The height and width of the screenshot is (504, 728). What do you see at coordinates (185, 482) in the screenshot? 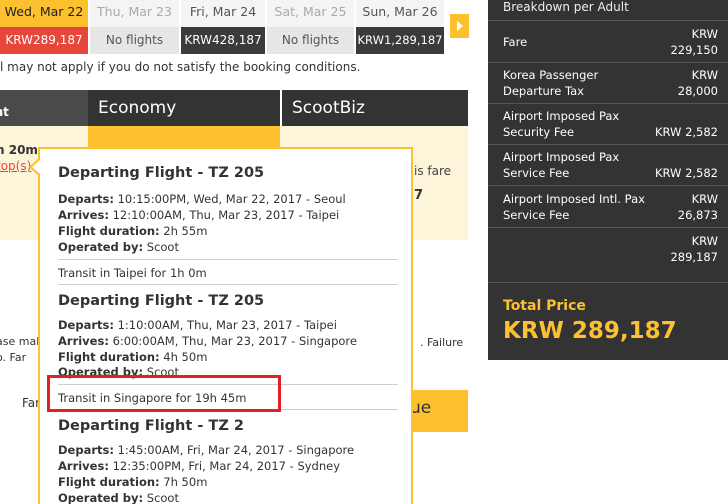
I see `duration-value: 7h 50m` at bounding box center [185, 482].